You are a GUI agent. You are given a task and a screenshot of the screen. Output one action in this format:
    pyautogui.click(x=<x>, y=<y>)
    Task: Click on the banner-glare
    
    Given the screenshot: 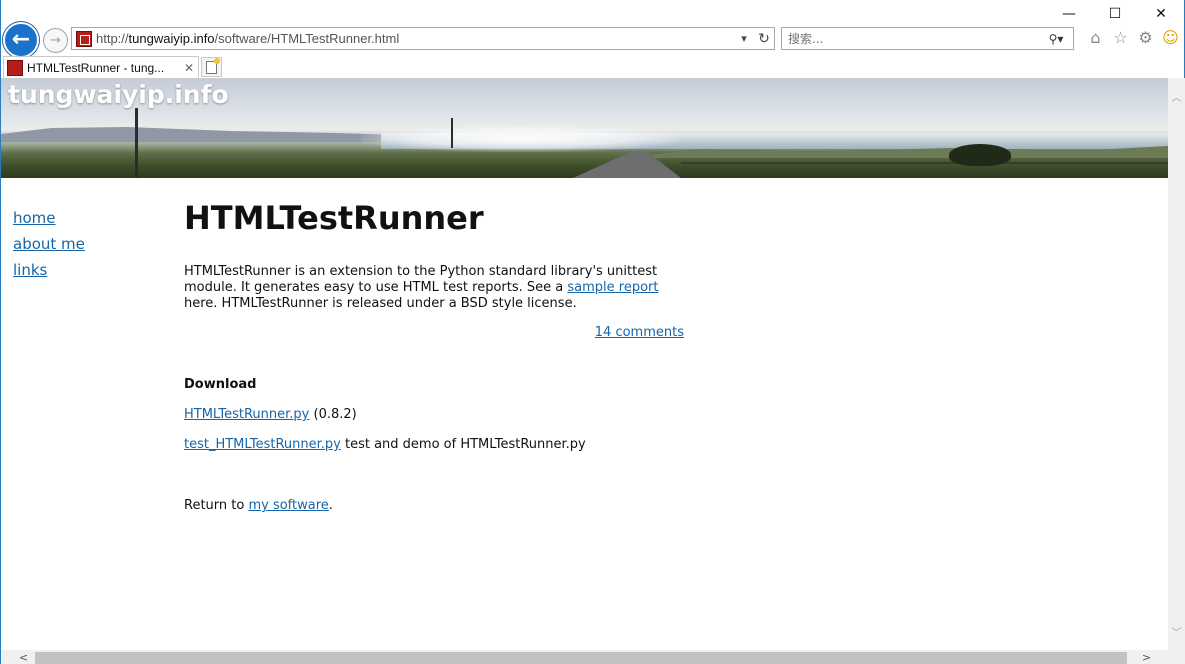 What is the action you would take?
    pyautogui.click(x=521, y=139)
    